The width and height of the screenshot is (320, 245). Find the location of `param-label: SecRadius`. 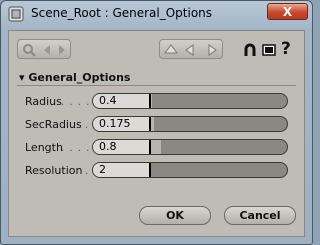

param-label: SecRadius is located at coordinates (53, 124).